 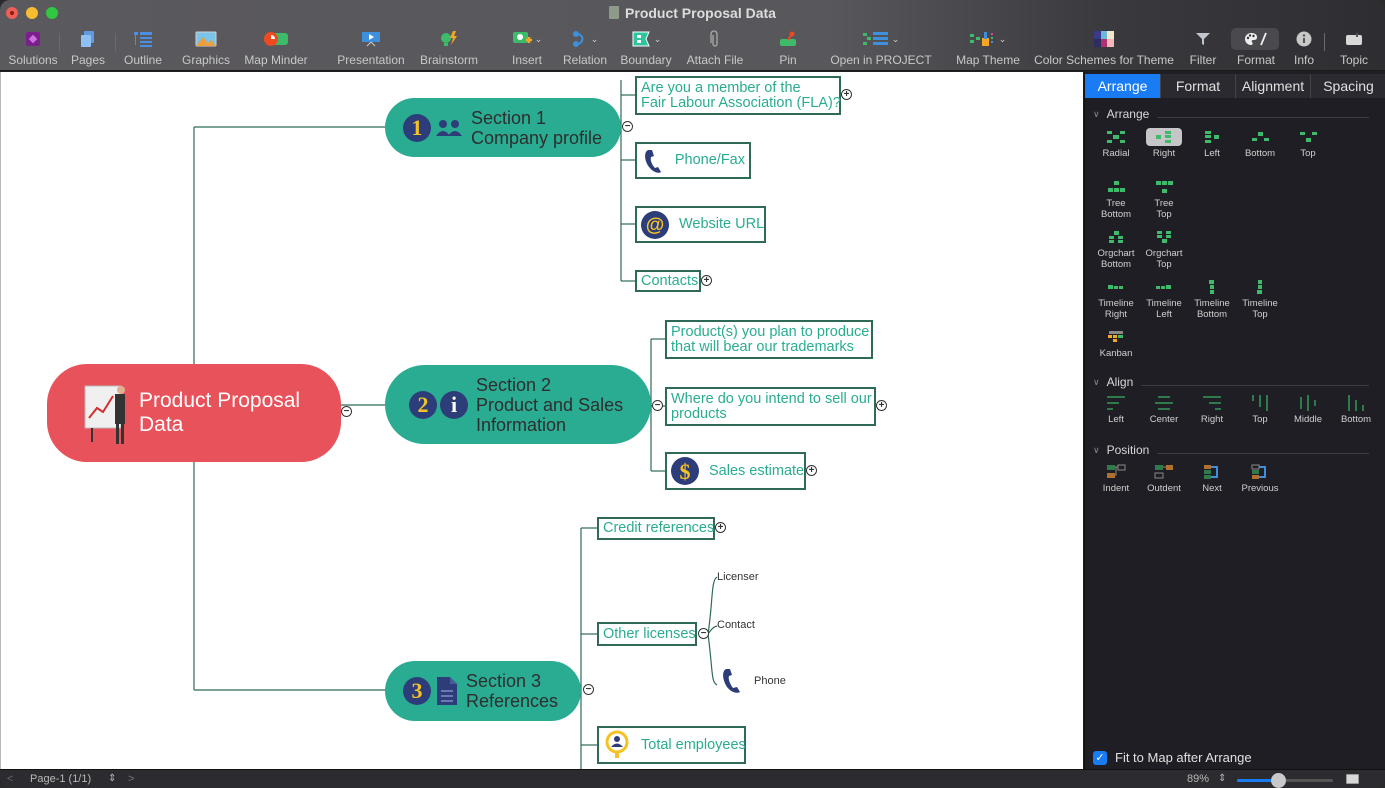 What do you see at coordinates (1104, 48) in the screenshot?
I see `toolbar-color-schemes: Color Schemes for Theme` at bounding box center [1104, 48].